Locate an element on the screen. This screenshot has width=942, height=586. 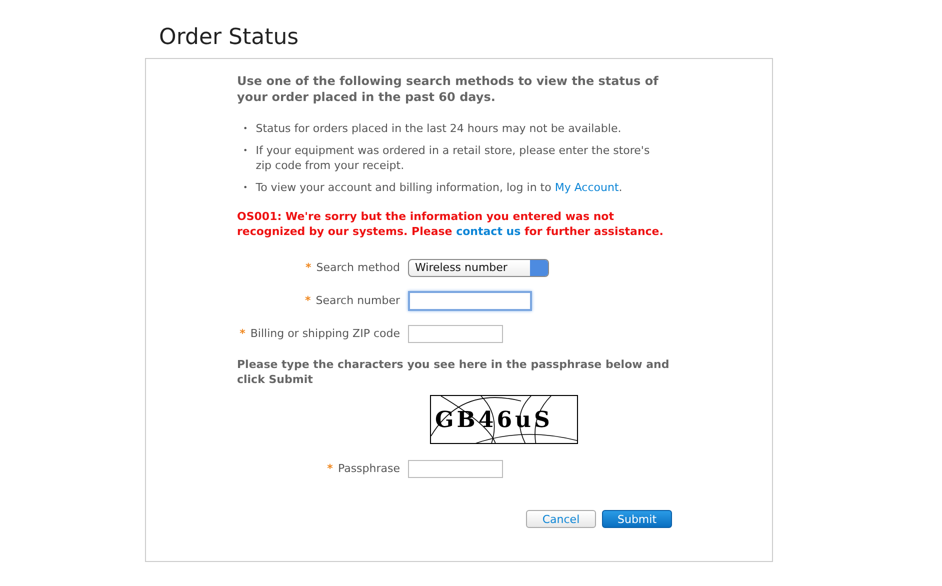
field-label: Passphrase is located at coordinates (369, 468).